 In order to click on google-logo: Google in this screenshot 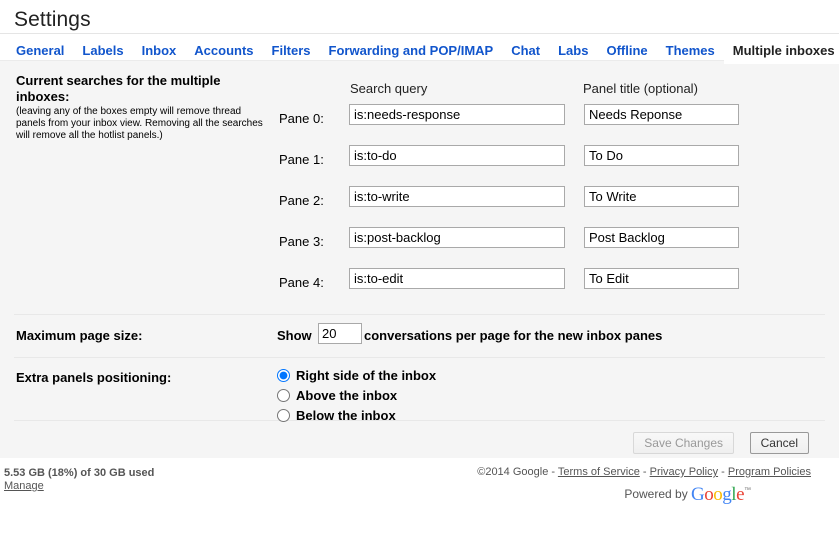, I will do `click(717, 494)`.